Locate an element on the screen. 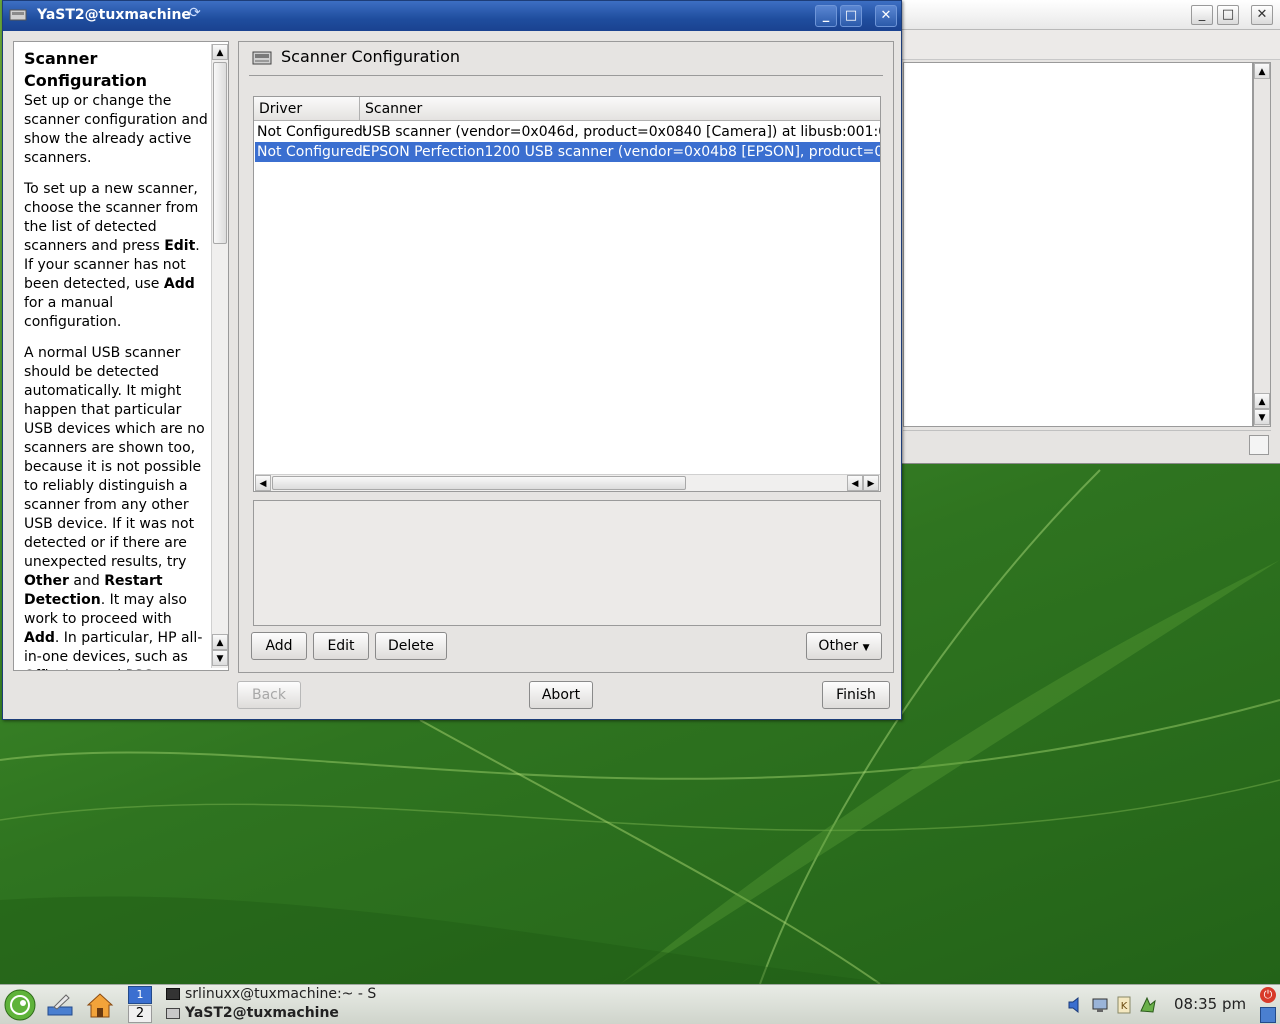 The height and width of the screenshot is (1024, 1280). background-text-area is located at coordinates (1078, 244).